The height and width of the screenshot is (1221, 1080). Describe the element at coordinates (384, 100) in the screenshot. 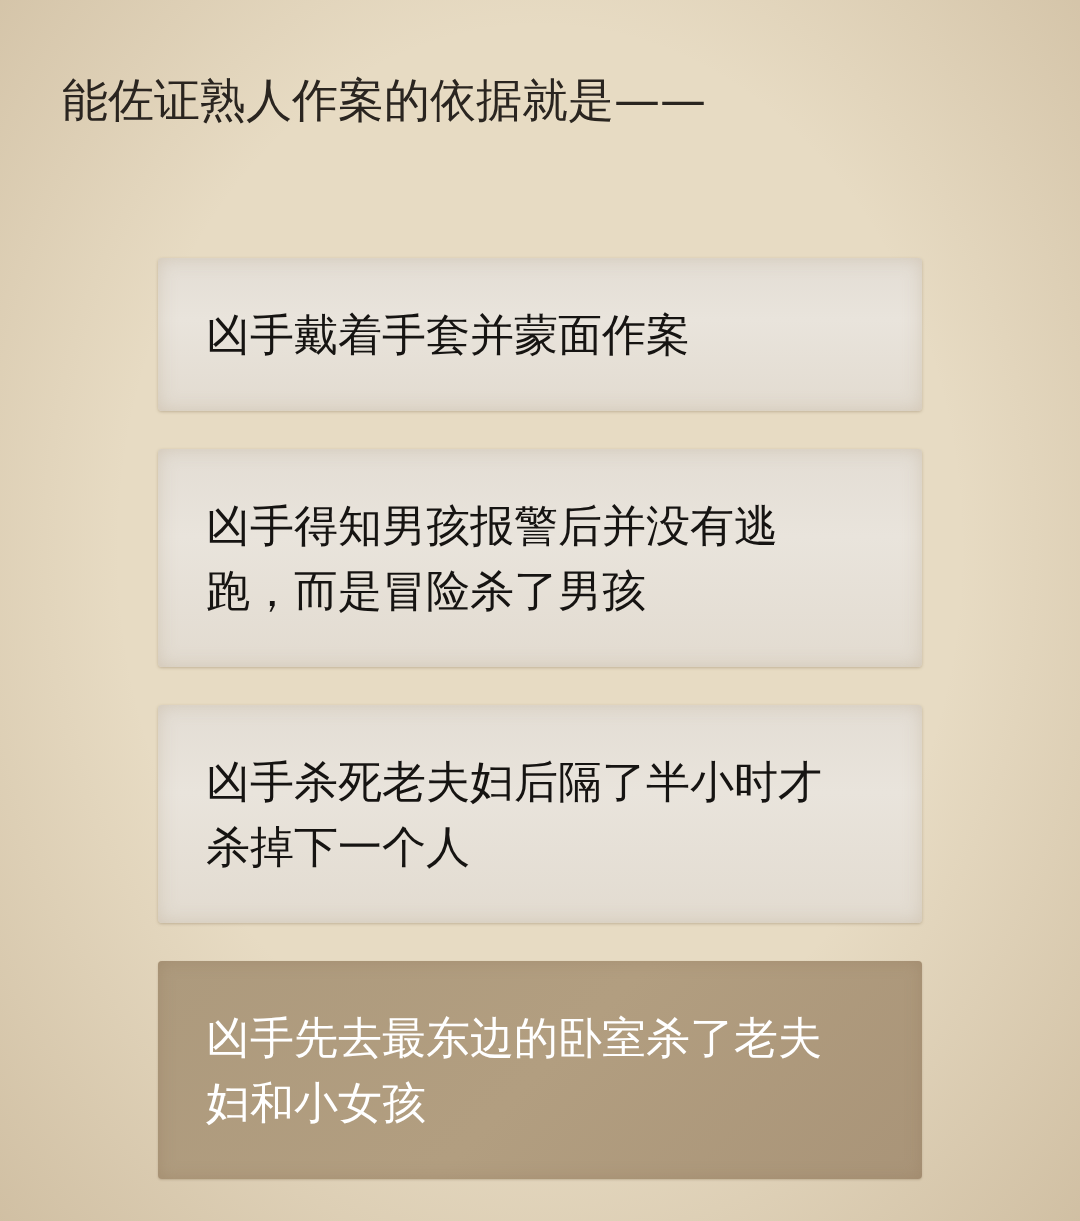

I see `question-text: 能佐证熟人作案的依据就是——` at that location.